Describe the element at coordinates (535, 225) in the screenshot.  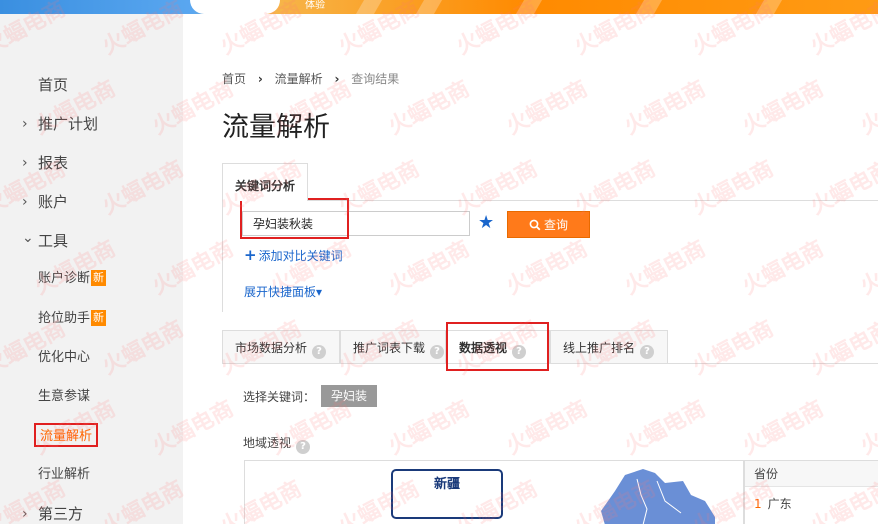
I see `search-icon` at that location.